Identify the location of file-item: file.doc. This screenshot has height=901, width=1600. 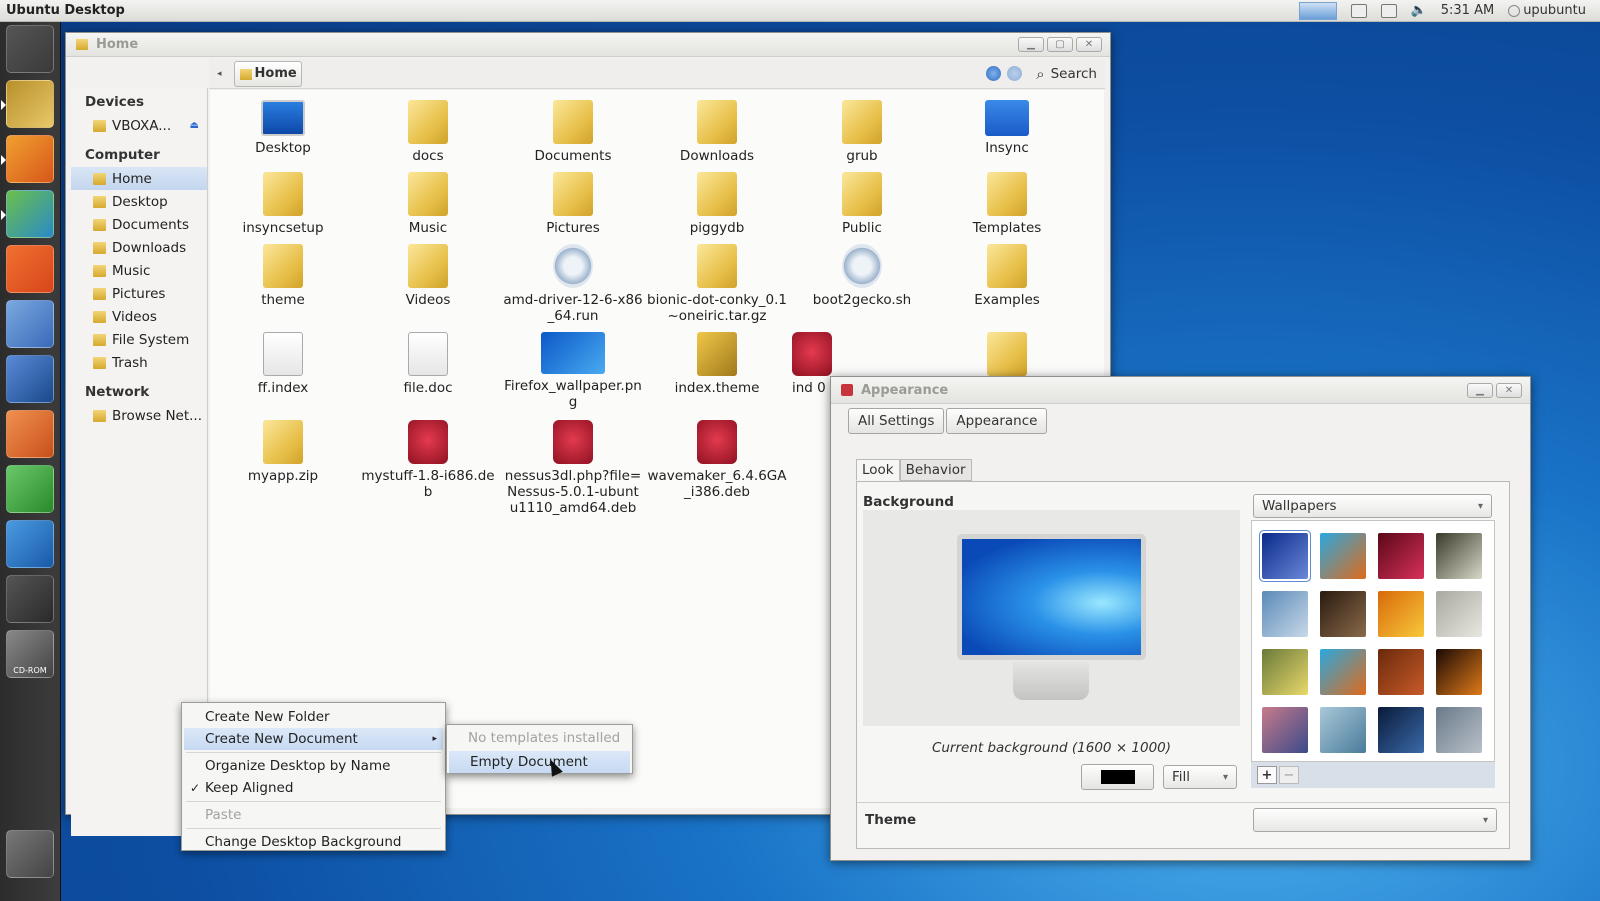
(428, 364).